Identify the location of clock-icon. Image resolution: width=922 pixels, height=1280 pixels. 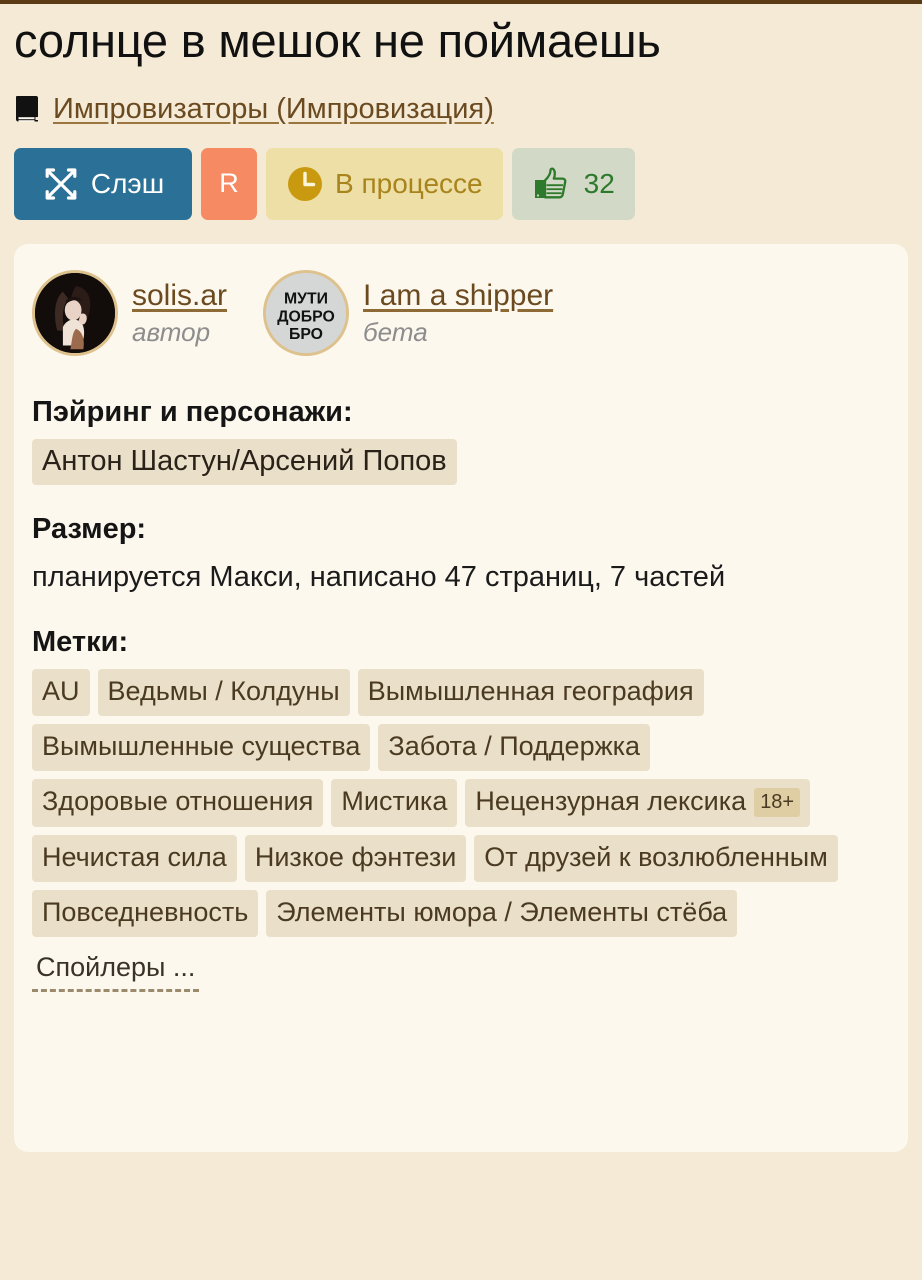
(305, 184).